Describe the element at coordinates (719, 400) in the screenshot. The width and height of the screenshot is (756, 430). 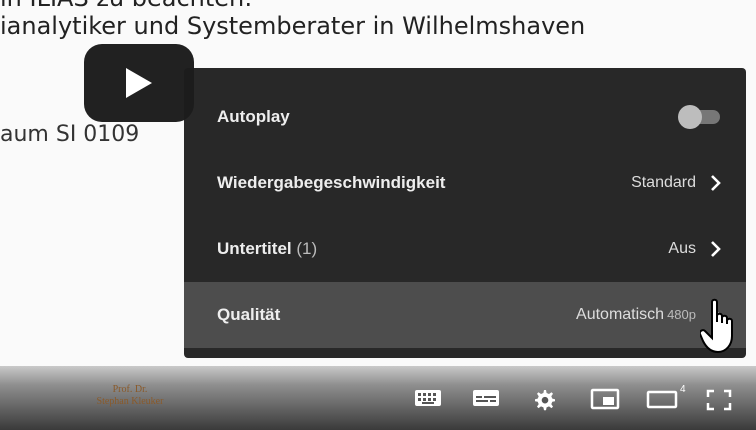
I see `fullscreen-icon` at that location.